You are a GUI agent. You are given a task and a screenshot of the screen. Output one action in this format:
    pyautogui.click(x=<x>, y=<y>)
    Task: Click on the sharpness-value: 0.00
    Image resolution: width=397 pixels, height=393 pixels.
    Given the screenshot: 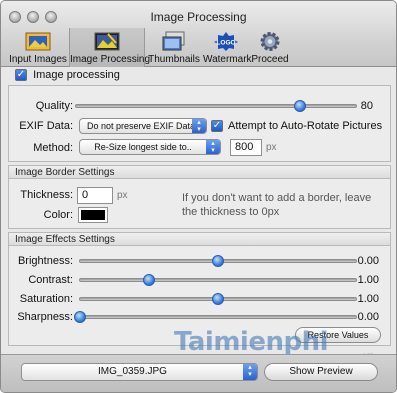 What is the action you would take?
    pyautogui.click(x=368, y=317)
    